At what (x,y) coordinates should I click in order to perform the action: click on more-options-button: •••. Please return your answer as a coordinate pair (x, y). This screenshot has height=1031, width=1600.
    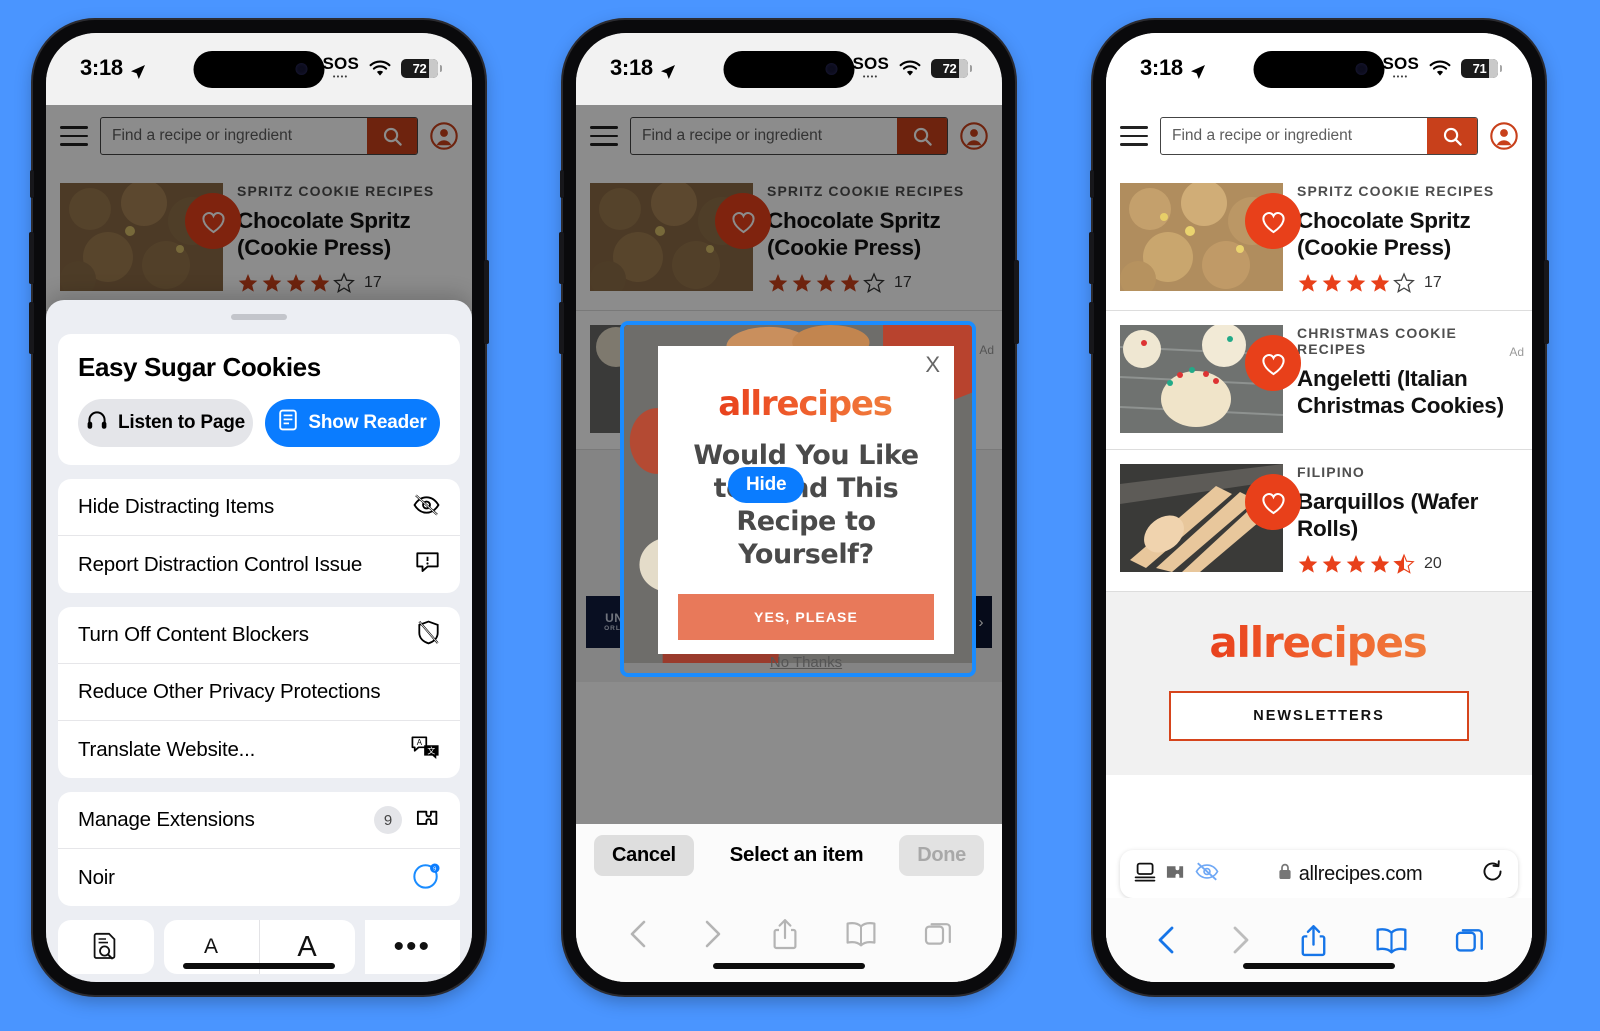
    Looking at the image, I should click on (412, 947).